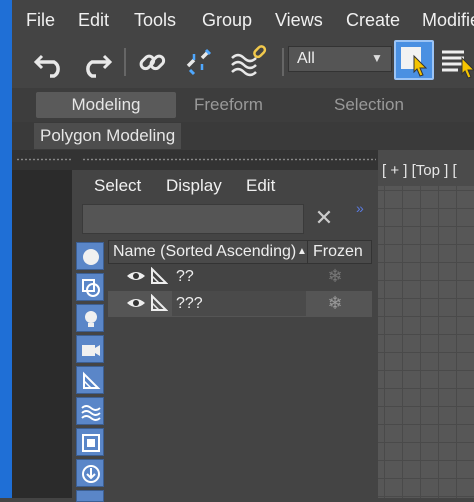 The image size is (474, 502). I want to click on left-dock-area, so click(42, 334).